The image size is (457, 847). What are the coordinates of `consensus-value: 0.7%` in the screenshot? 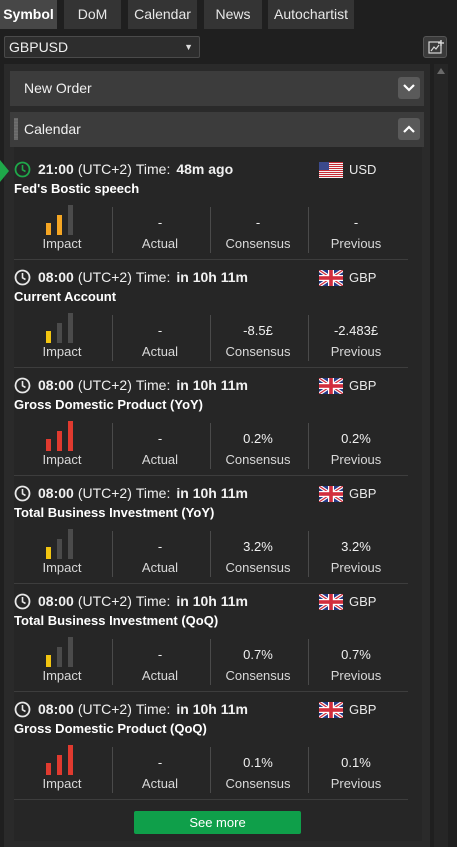 It's located at (258, 654).